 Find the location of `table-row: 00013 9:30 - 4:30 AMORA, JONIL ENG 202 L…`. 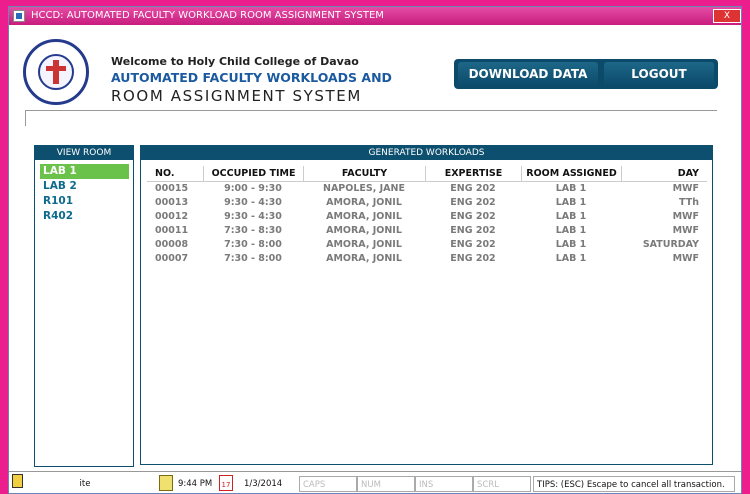

table-row: 00013 9:30 - 4:30 AMORA, JONIL ENG 202 L… is located at coordinates (427, 203).